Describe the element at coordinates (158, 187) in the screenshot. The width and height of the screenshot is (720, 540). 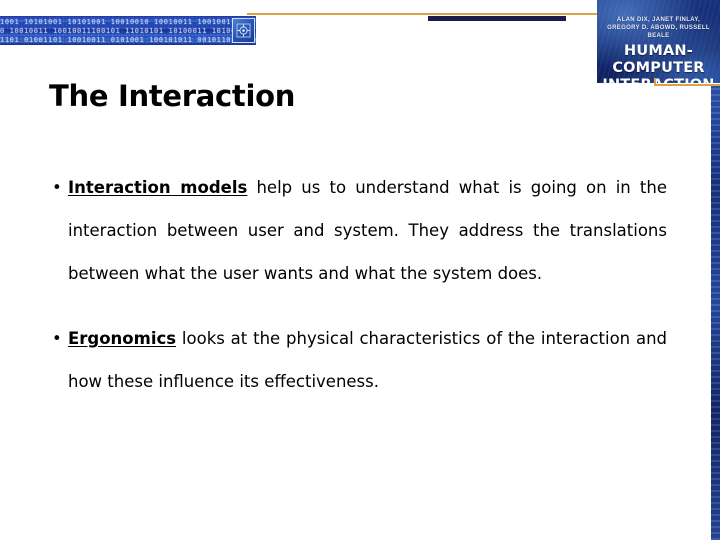
I see `bullet-lead-term: Interaction models` at that location.